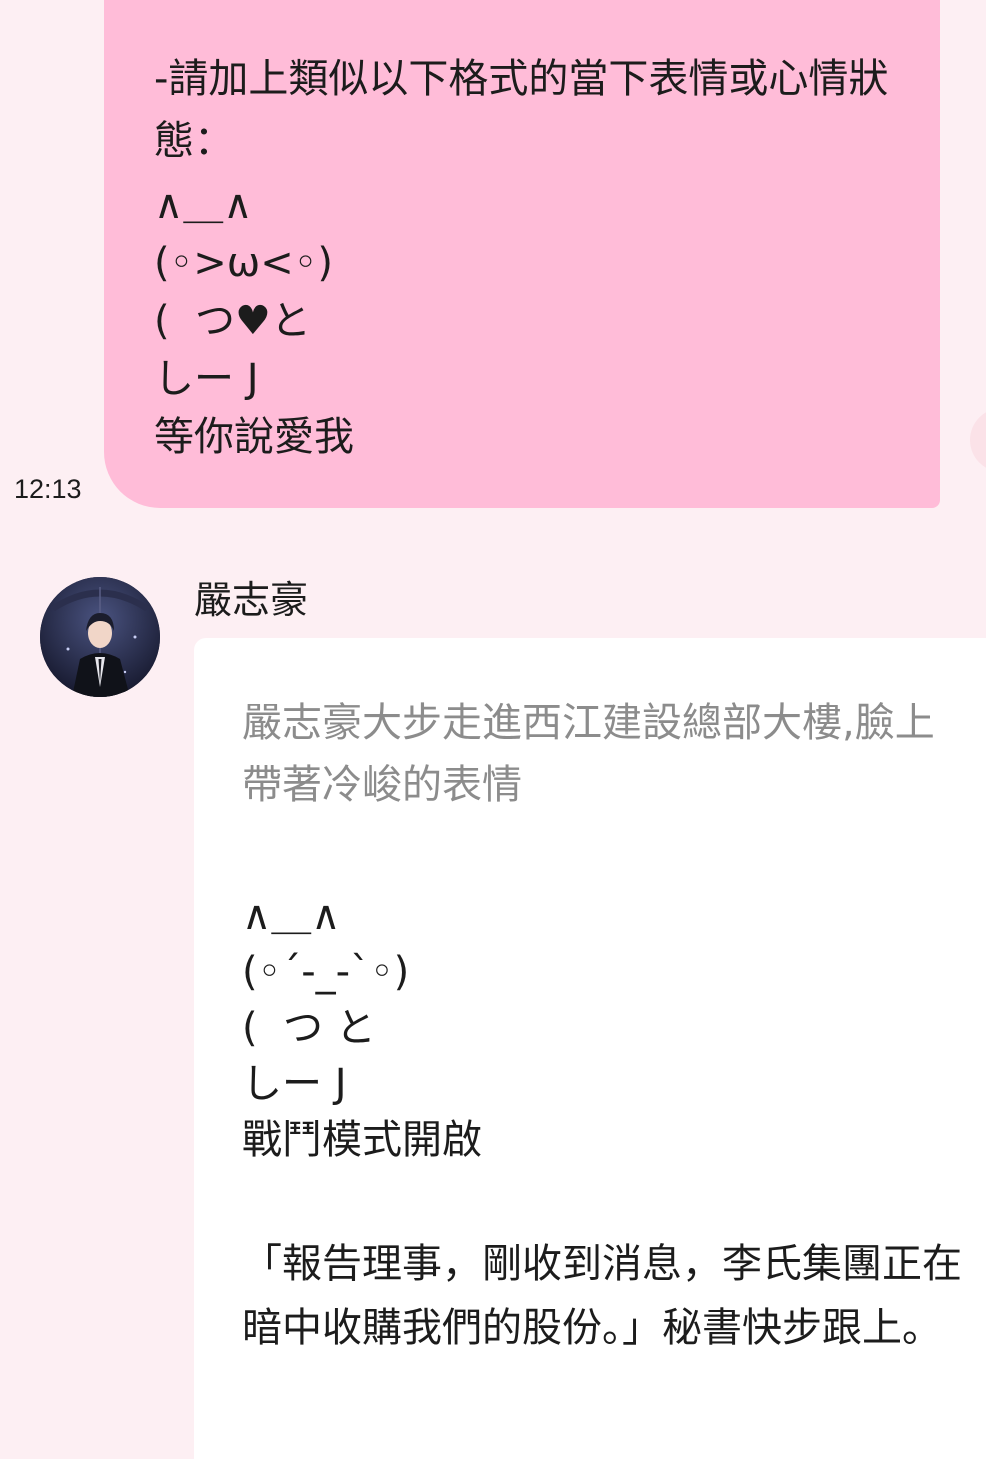 Image resolution: width=986 pixels, height=1459 pixels. What do you see at coordinates (232, 321) in the screenshot?
I see `sent-kaomoji-arms: ( つ♥と` at bounding box center [232, 321].